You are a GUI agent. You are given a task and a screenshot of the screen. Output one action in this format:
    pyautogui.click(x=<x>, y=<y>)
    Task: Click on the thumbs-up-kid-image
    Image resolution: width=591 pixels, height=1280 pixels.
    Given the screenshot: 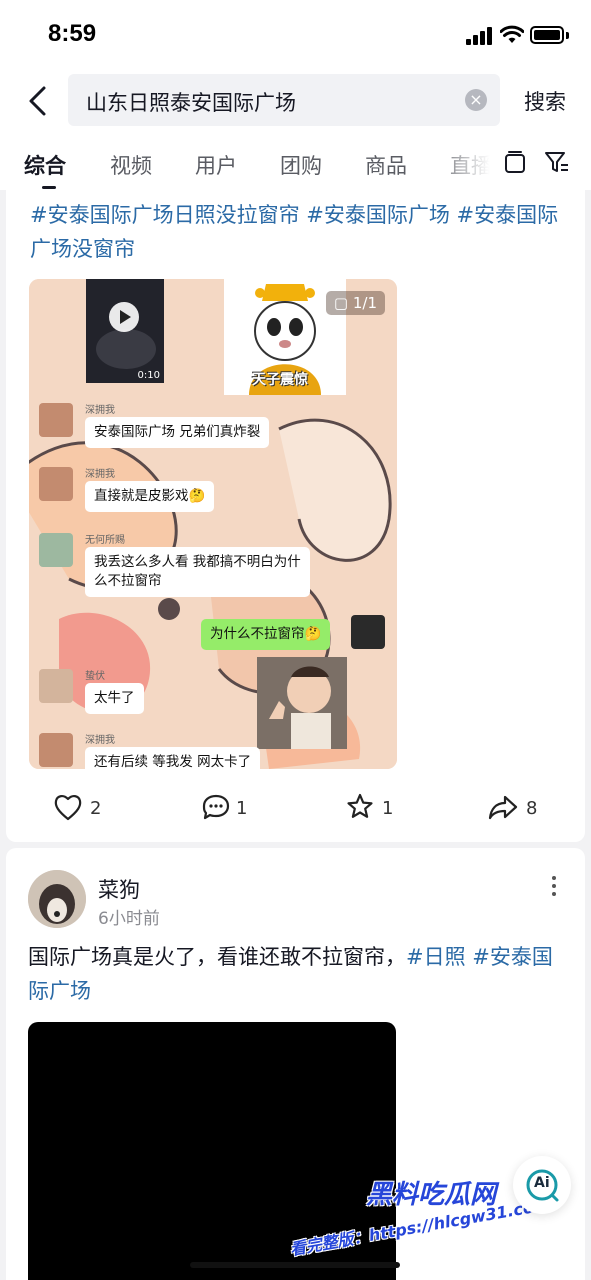 What is the action you would take?
    pyautogui.click(x=302, y=703)
    